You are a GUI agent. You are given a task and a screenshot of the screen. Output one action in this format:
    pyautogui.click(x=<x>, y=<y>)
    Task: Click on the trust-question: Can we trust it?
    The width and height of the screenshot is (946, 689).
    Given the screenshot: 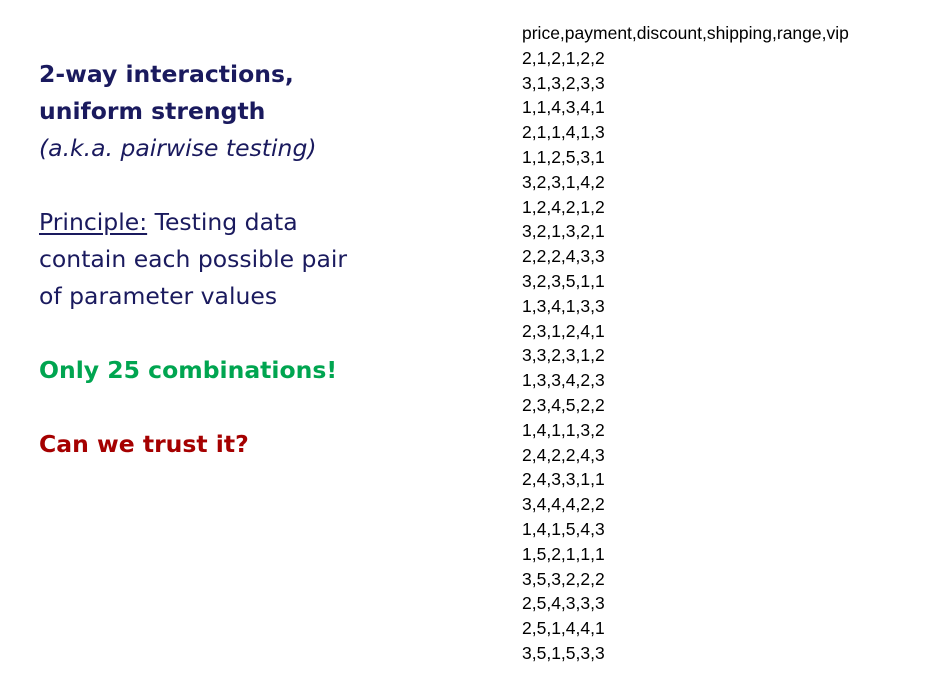 What is the action you would take?
    pyautogui.click(x=144, y=444)
    